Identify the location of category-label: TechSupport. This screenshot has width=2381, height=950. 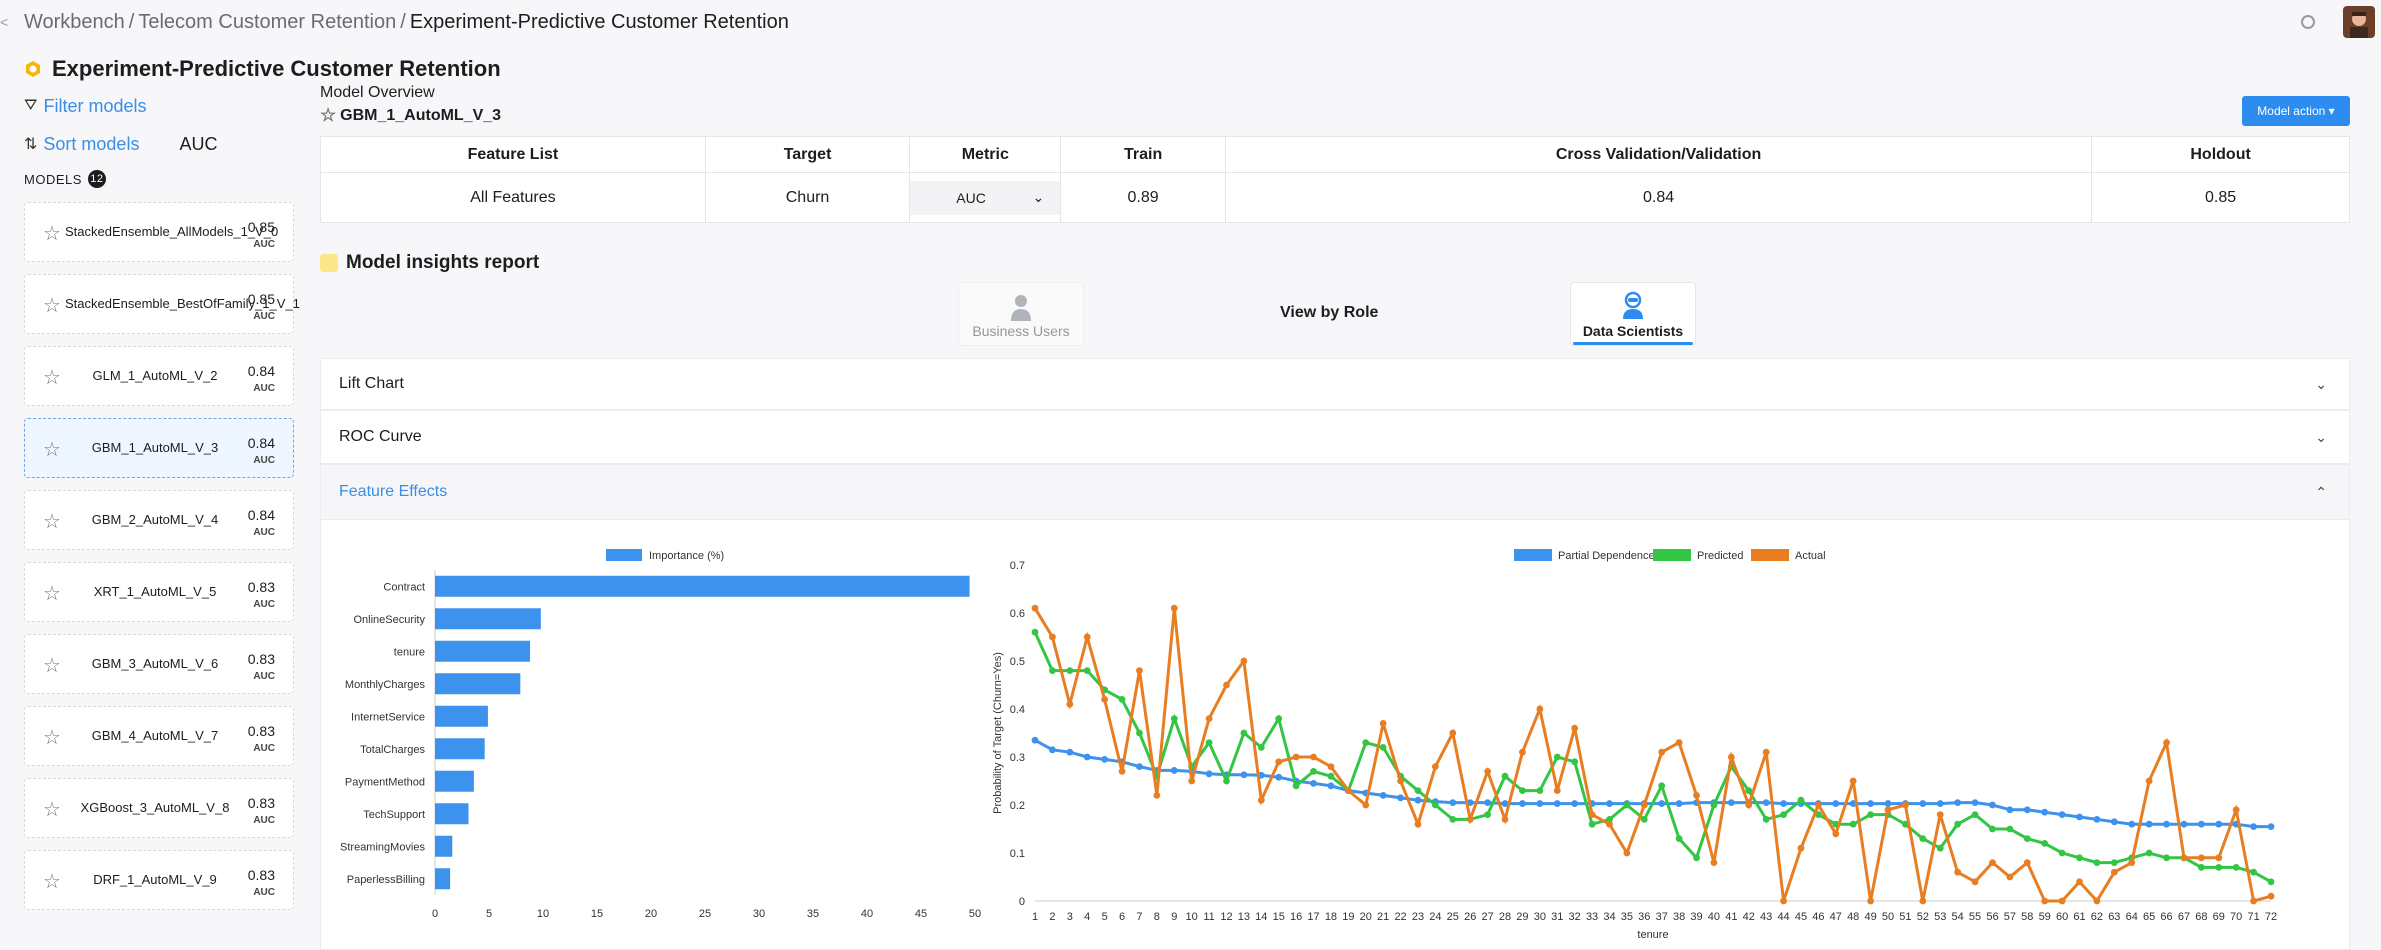
(394, 815).